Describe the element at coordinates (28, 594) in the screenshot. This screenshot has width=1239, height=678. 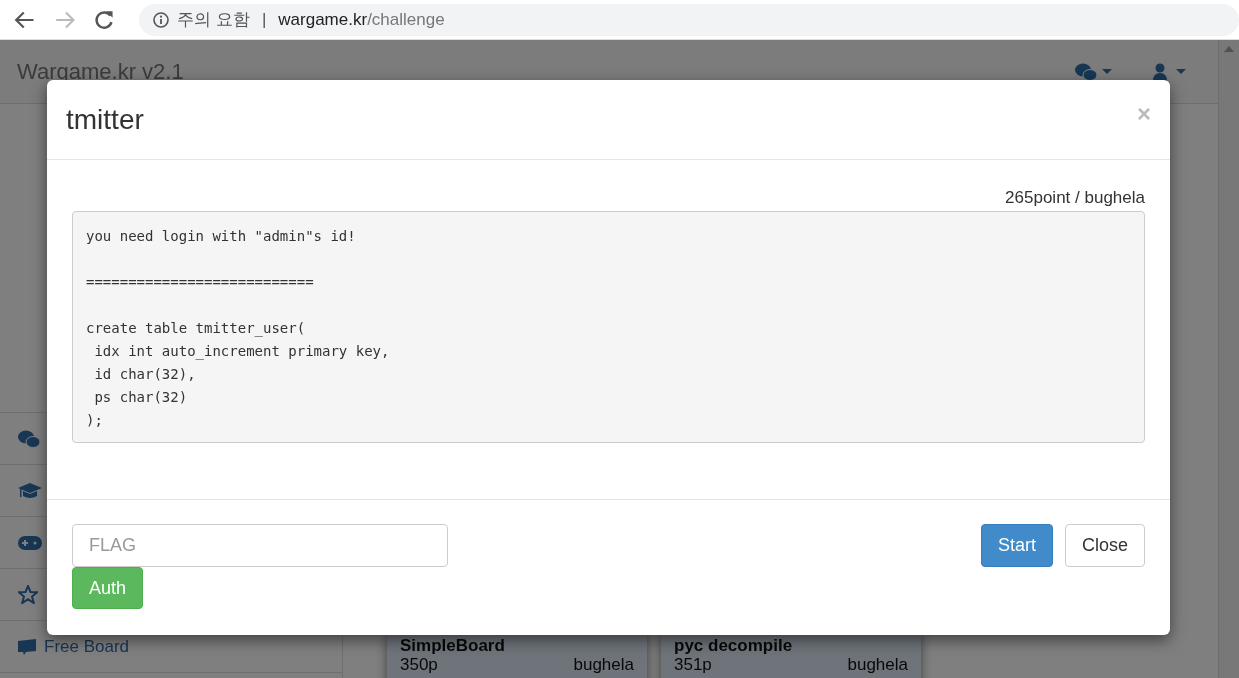
I see `star-icon` at that location.